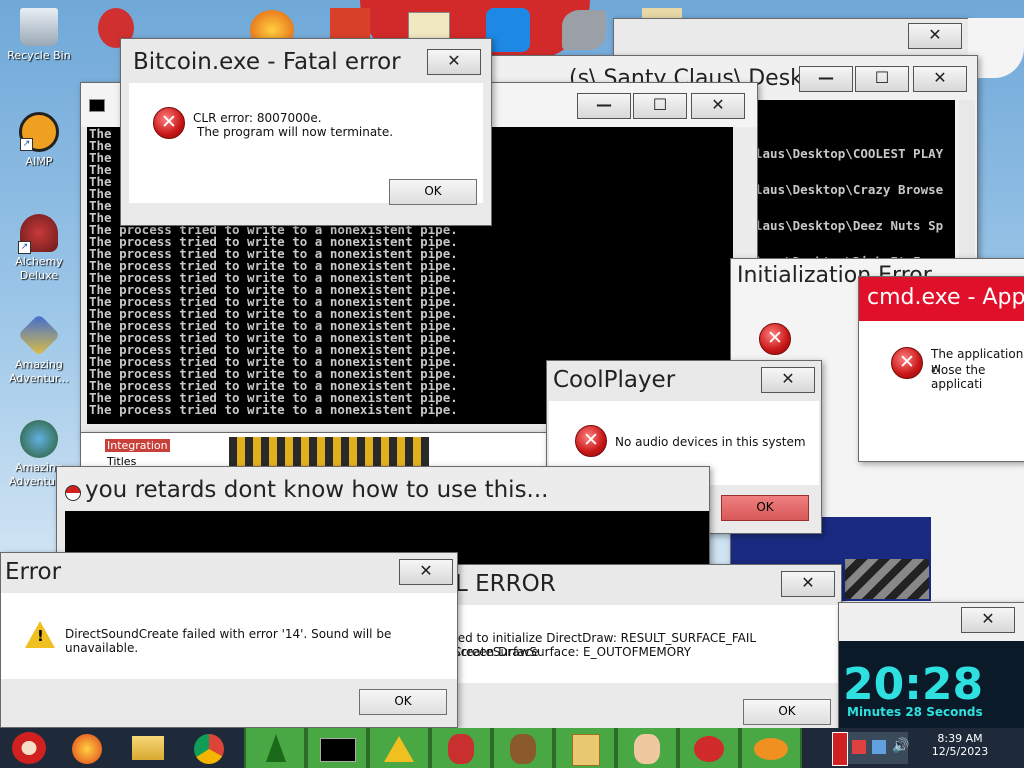  I want to click on girl-icon, so click(647, 749).